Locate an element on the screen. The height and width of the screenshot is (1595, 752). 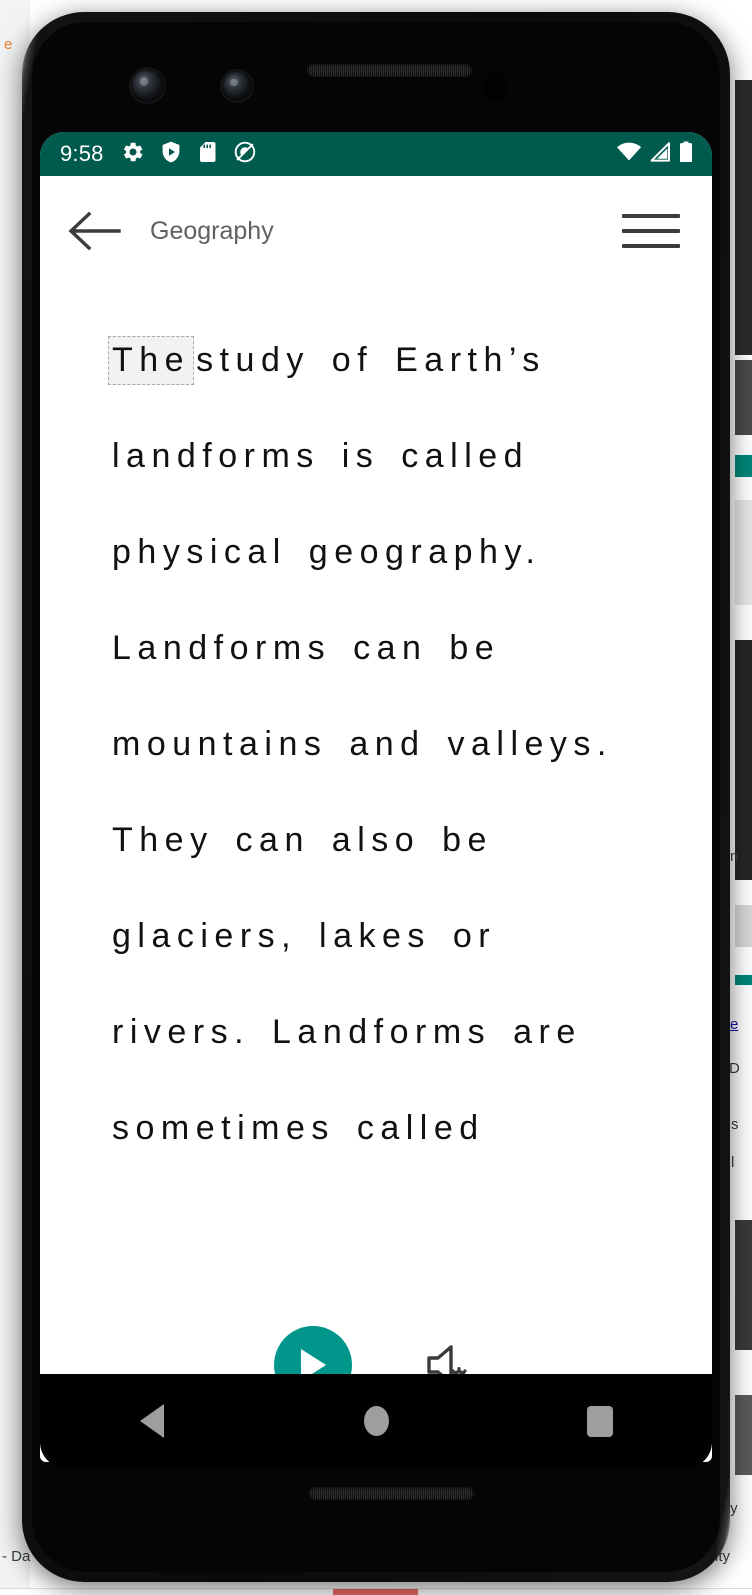
wifi-icon is located at coordinates (629, 154).